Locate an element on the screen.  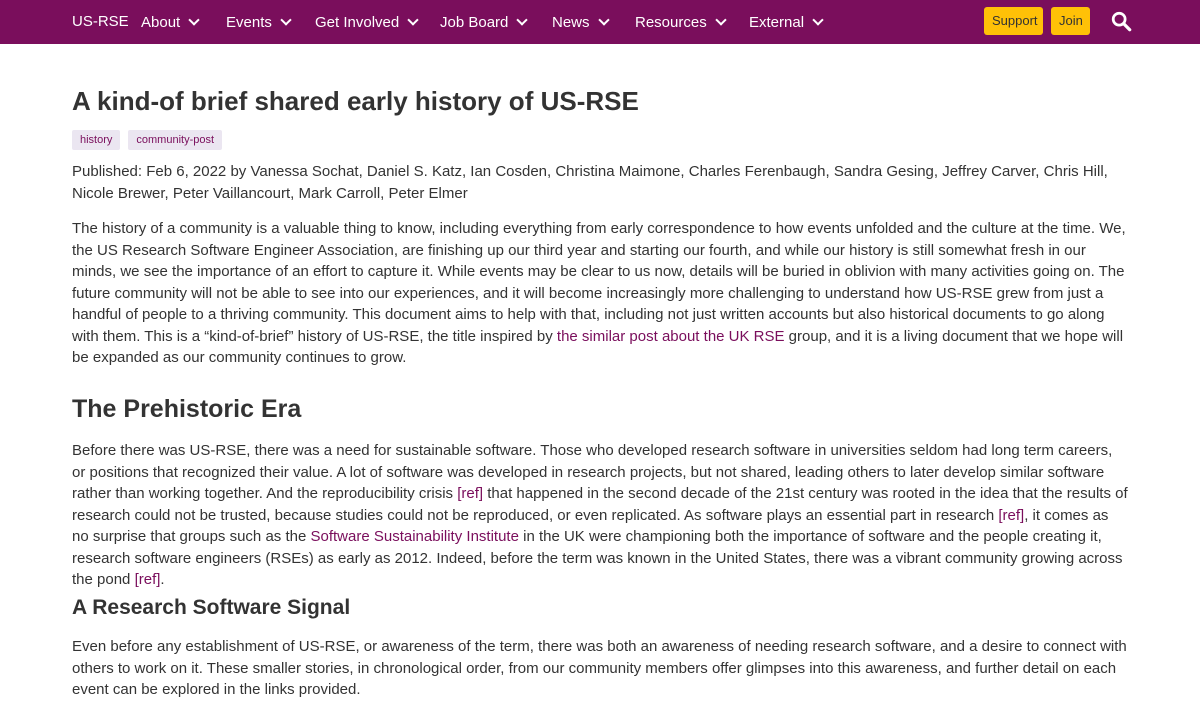
nav-item-events: Events is located at coordinates (270, 22).